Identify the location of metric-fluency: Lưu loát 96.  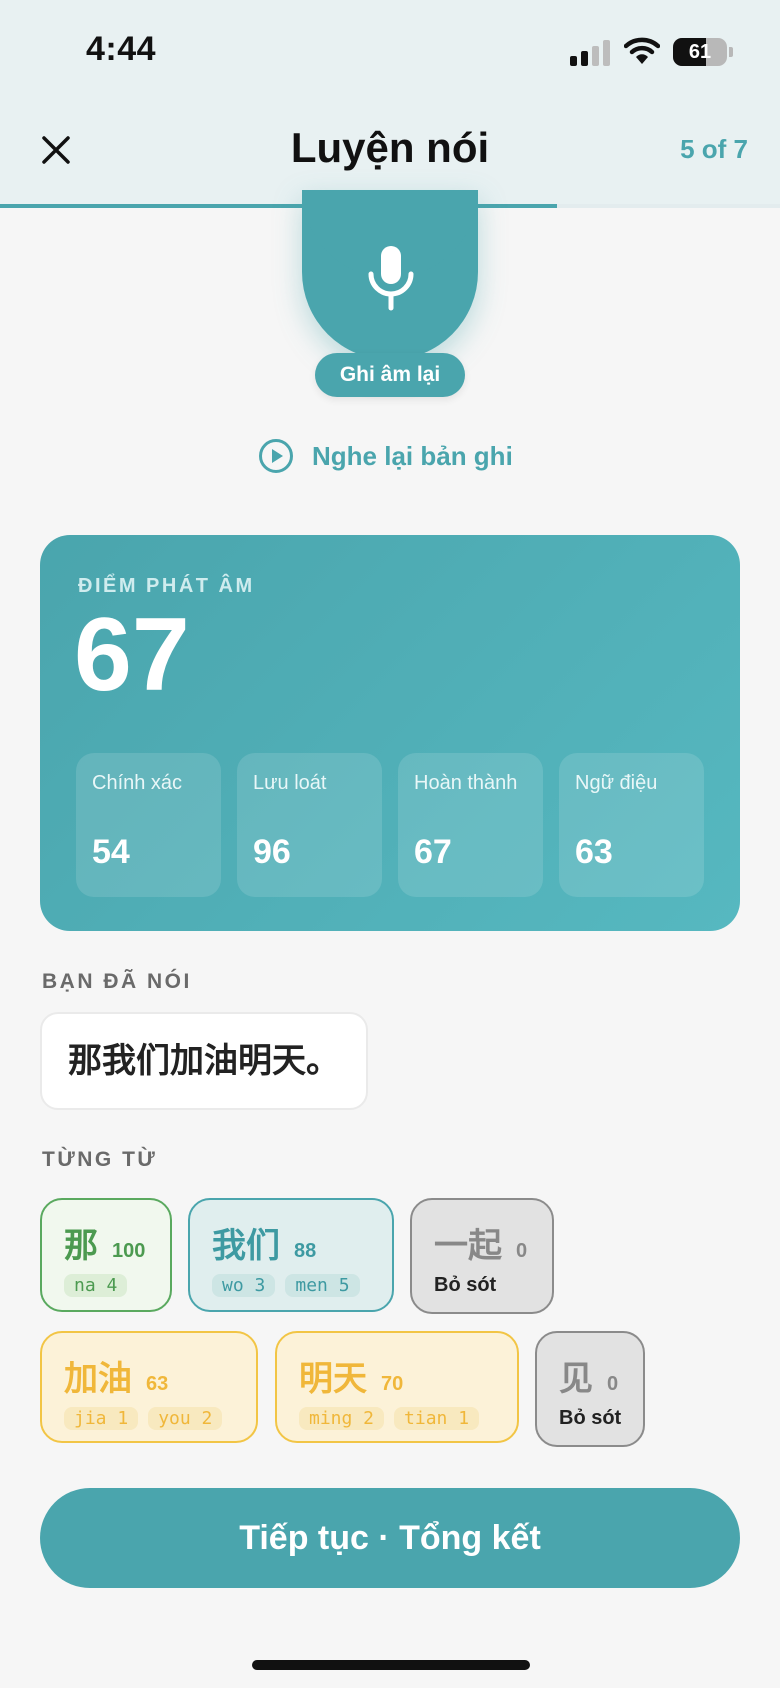
(309, 825).